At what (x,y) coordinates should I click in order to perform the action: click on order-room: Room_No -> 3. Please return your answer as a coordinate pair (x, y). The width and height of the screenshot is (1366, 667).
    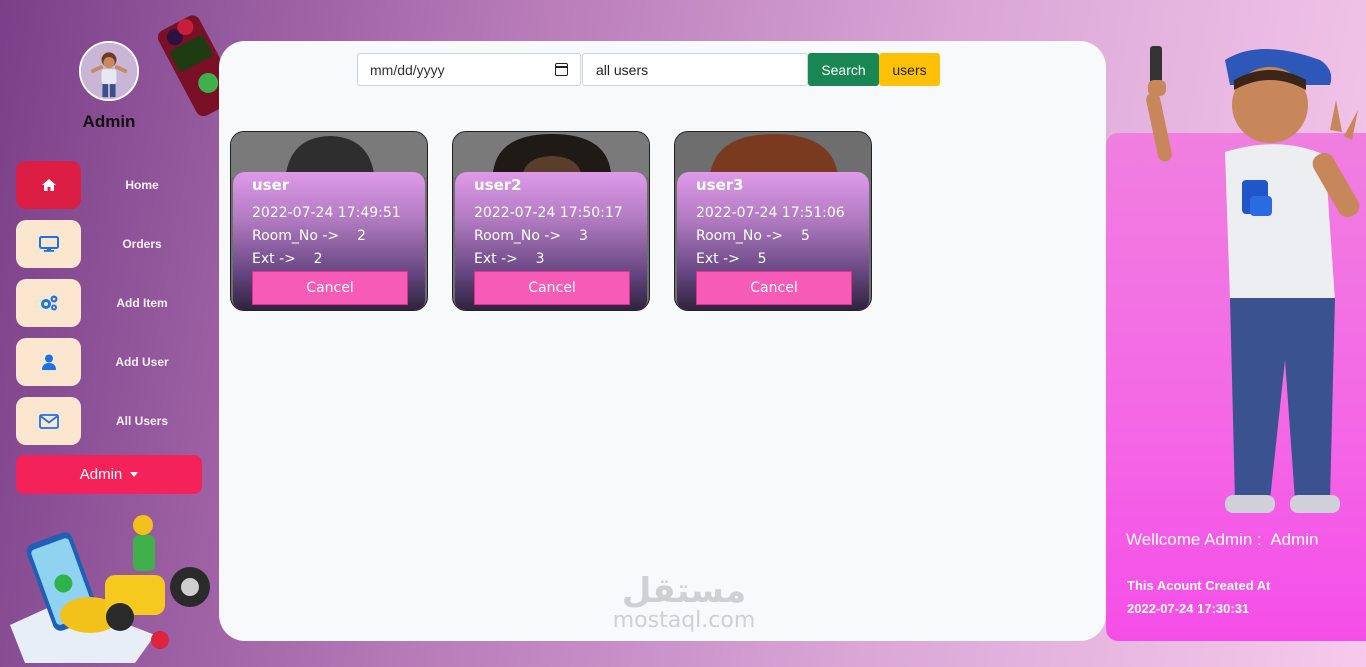
    Looking at the image, I should click on (531, 236).